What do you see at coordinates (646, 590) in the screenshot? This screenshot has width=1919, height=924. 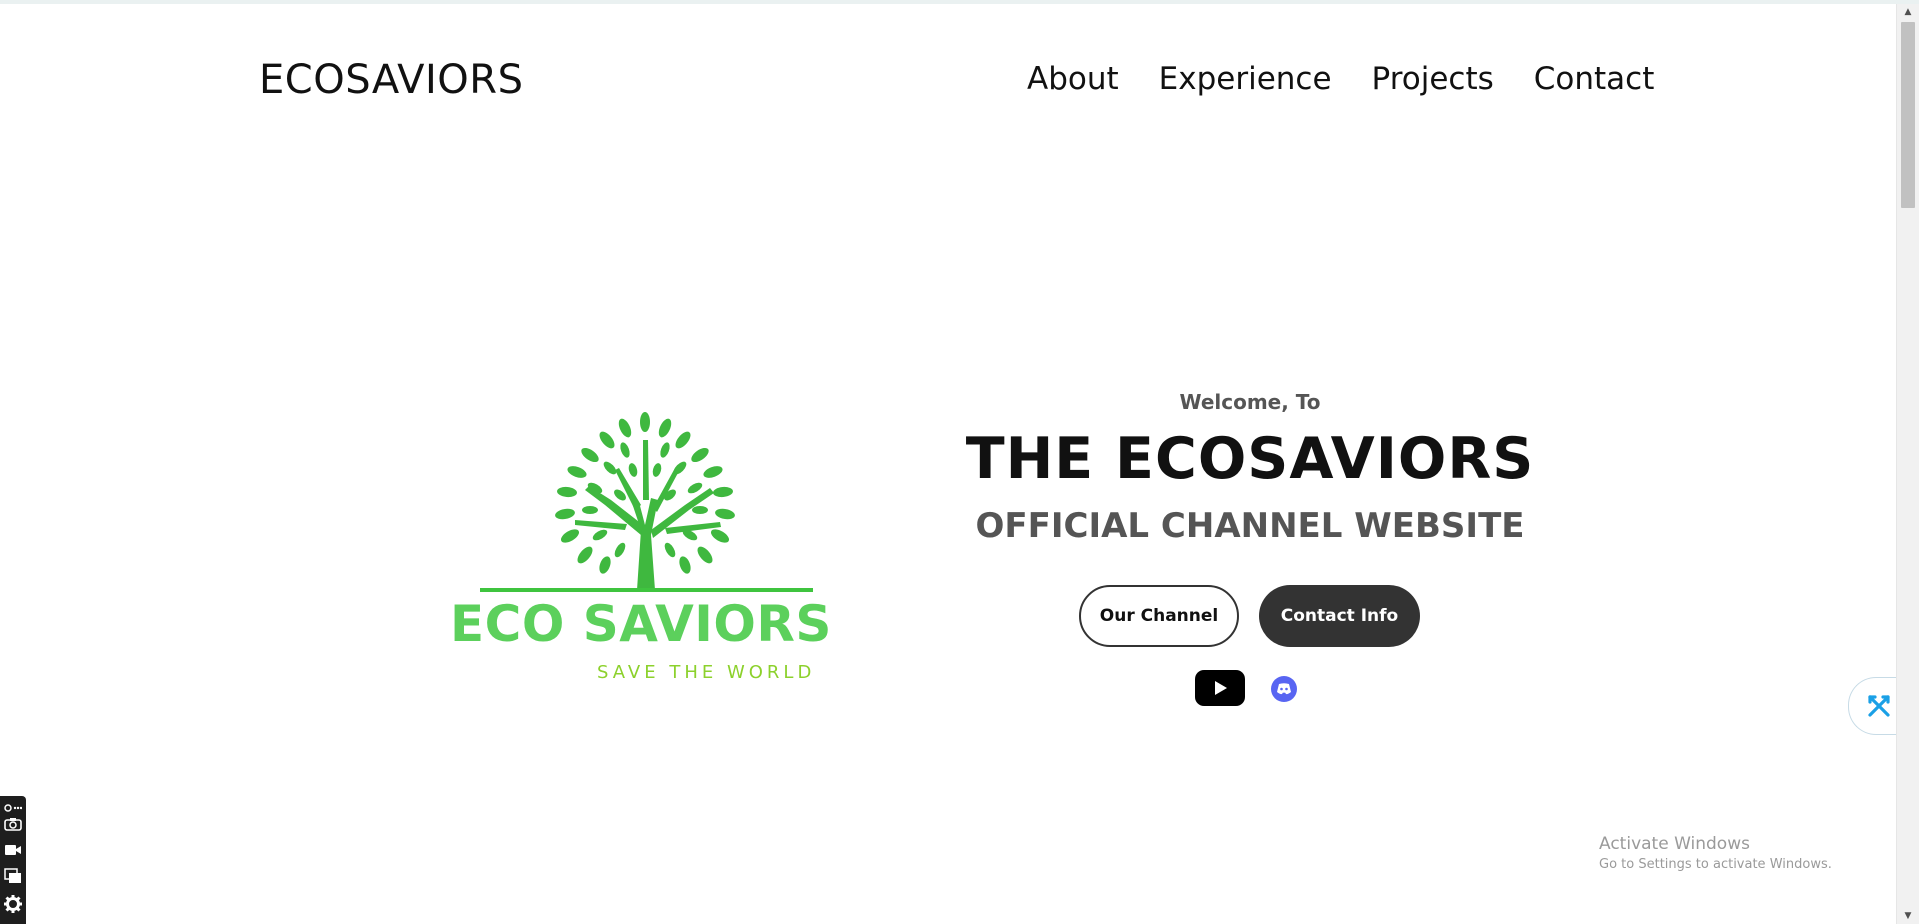 I see `brand-ground-line` at bounding box center [646, 590].